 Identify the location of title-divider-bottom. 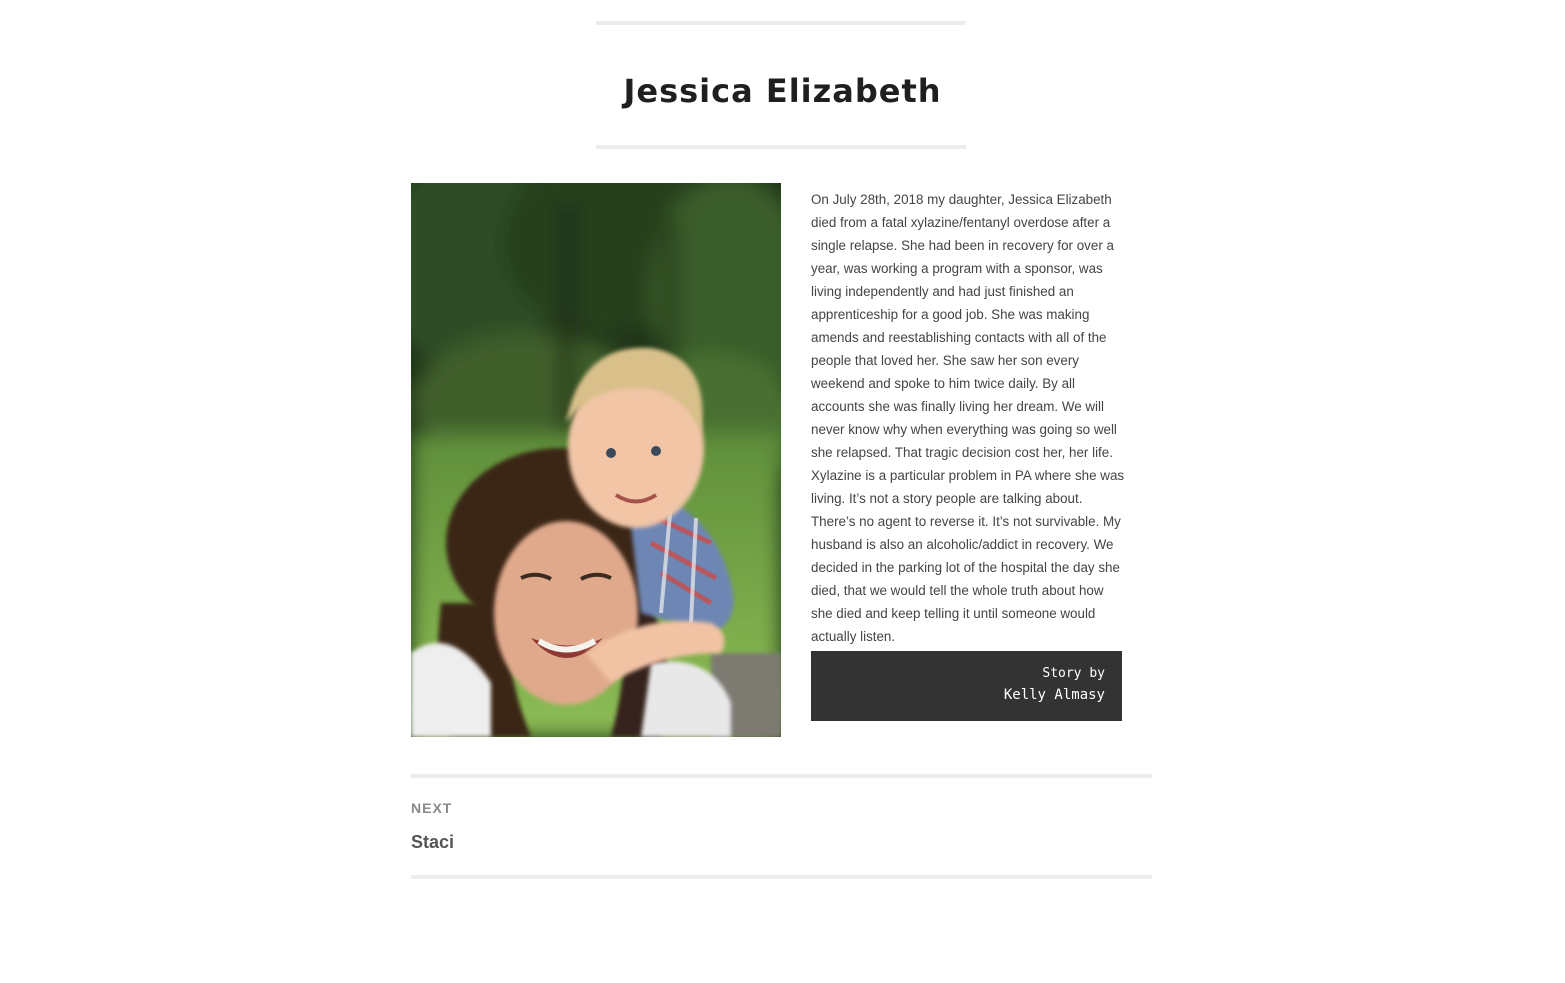
(781, 147).